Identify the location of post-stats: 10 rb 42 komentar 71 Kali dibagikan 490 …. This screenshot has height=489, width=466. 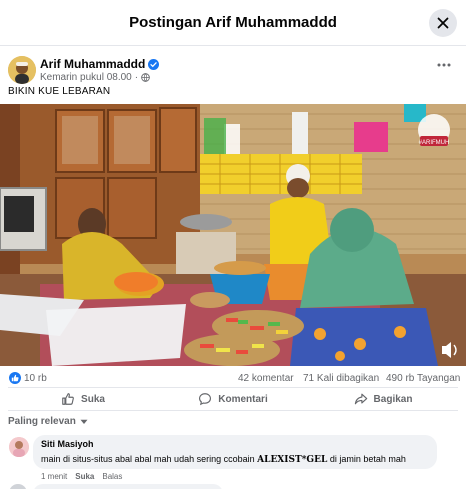
(233, 379).